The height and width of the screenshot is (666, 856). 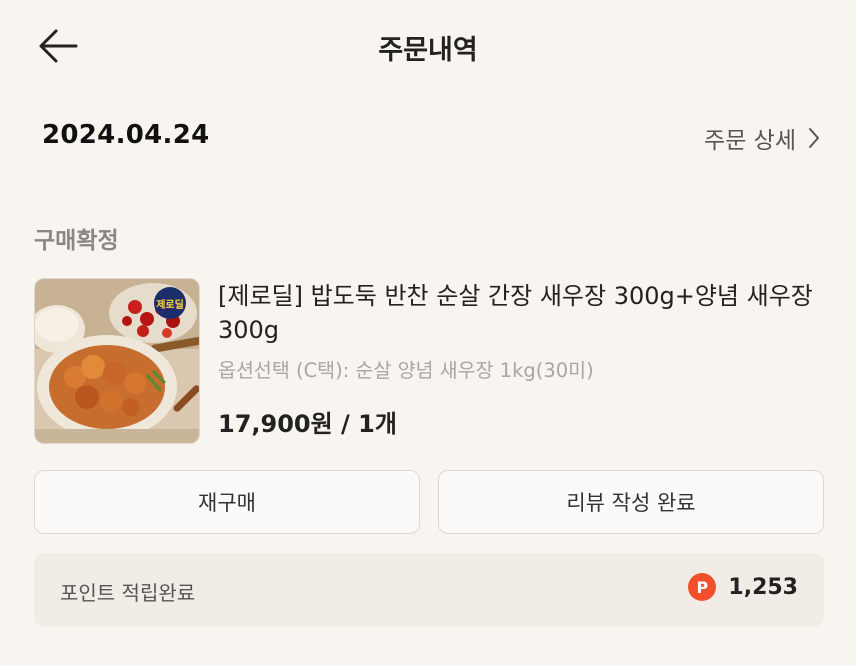 I want to click on points-value: 1,253, so click(x=763, y=587).